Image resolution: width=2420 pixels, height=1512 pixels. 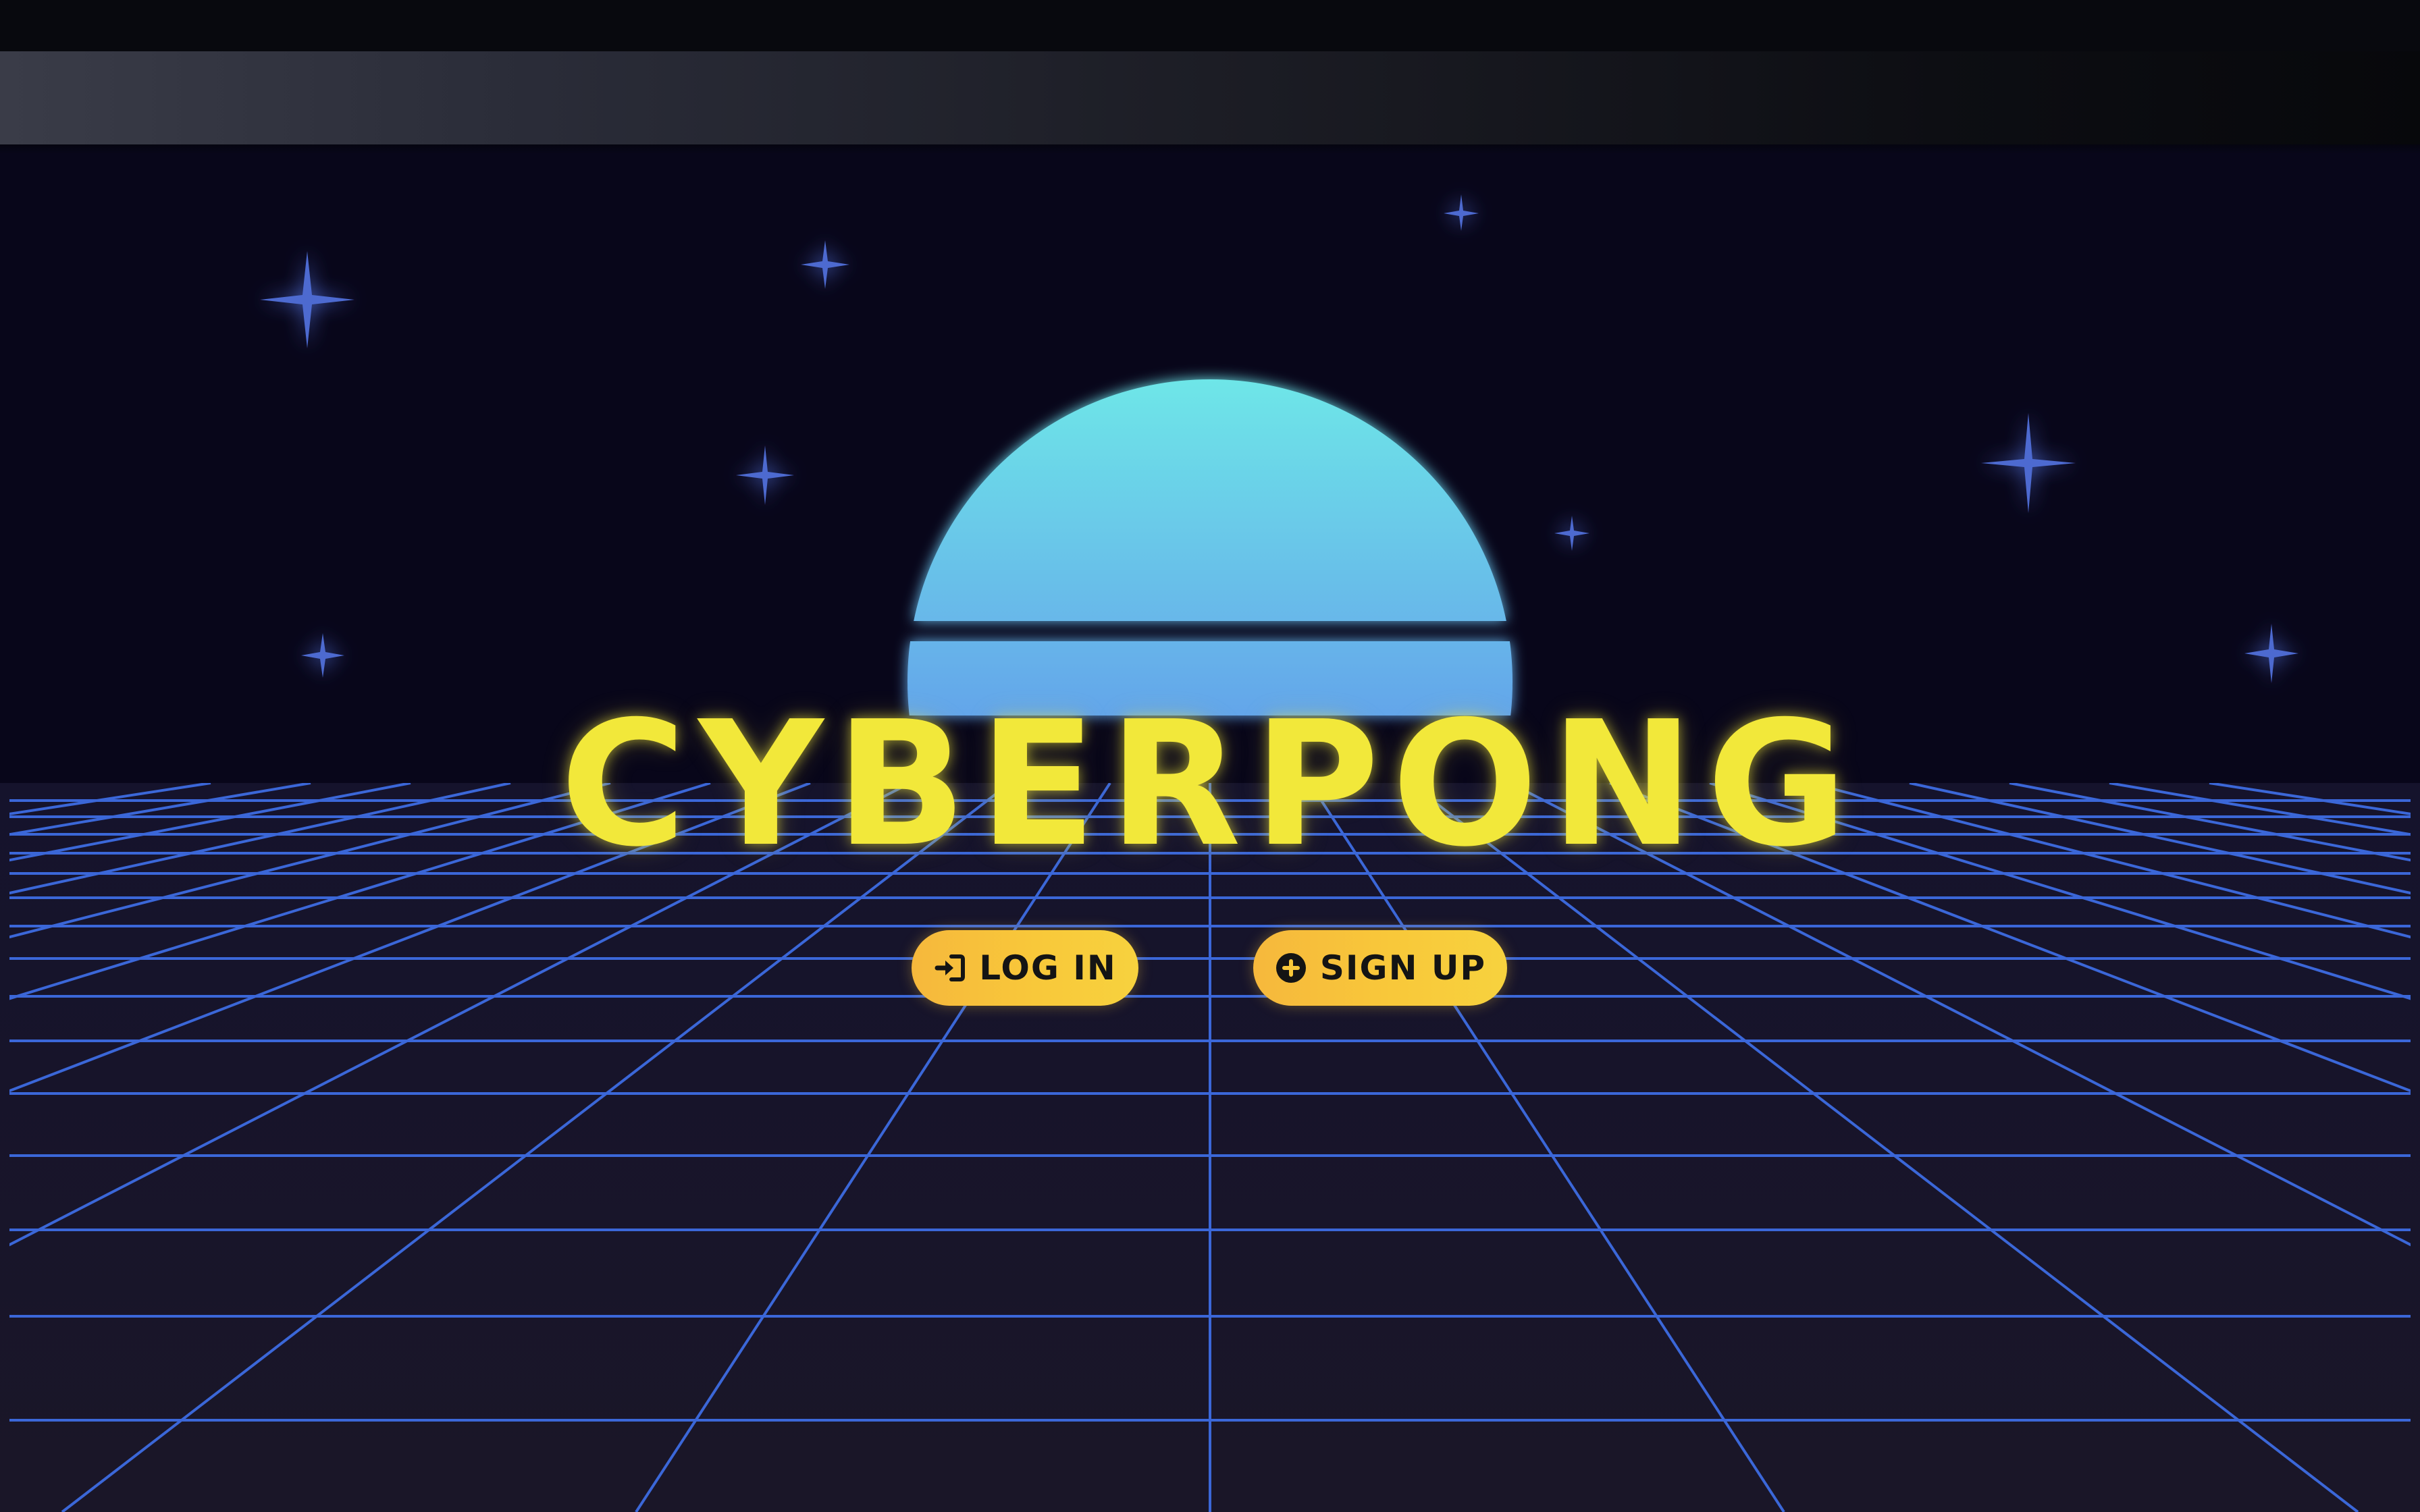 I want to click on sign-up-button: SIGN UP, so click(x=1380, y=968).